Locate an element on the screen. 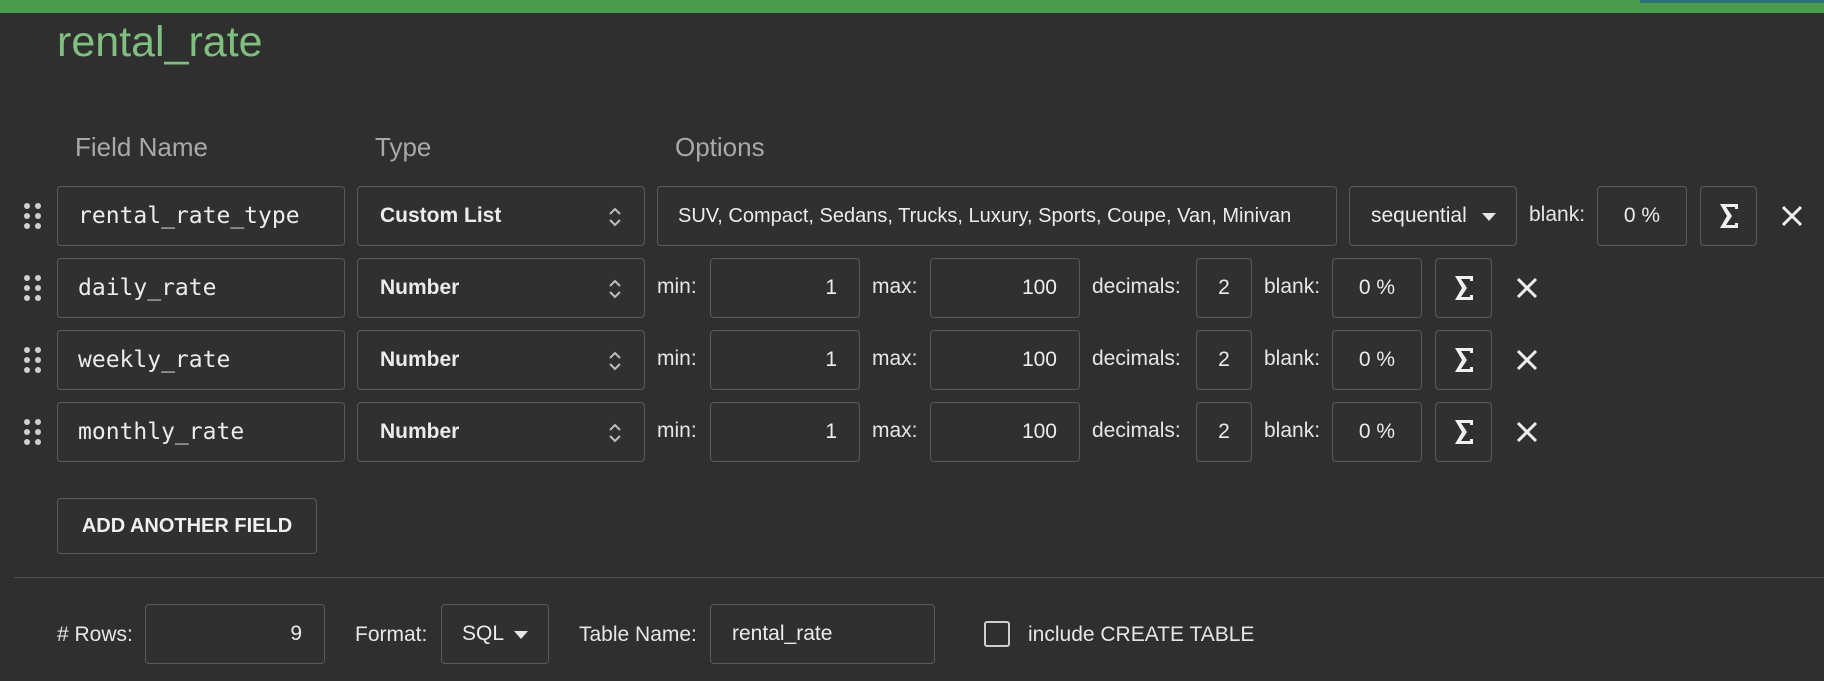  order-select: sequential is located at coordinates (1433, 216).